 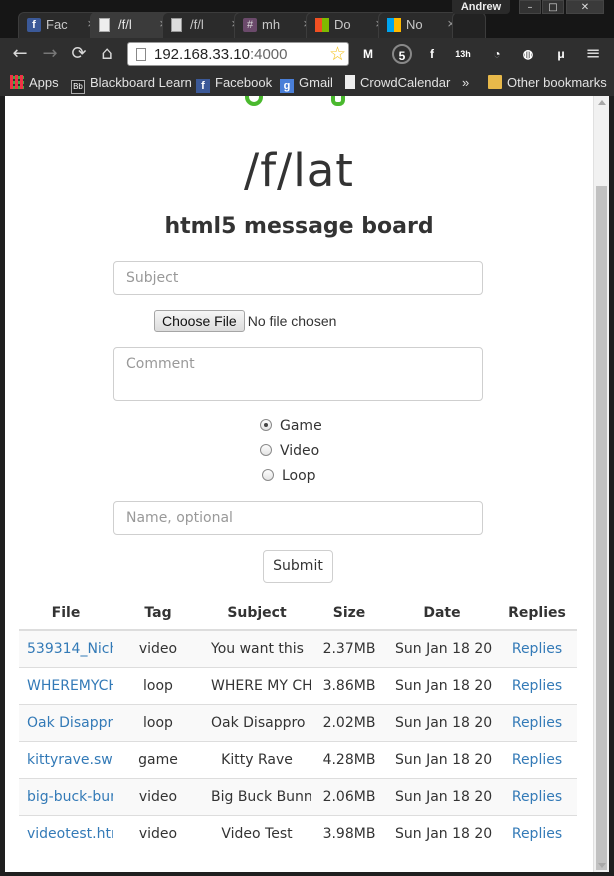 I want to click on scroll-down-icon, so click(x=602, y=865).